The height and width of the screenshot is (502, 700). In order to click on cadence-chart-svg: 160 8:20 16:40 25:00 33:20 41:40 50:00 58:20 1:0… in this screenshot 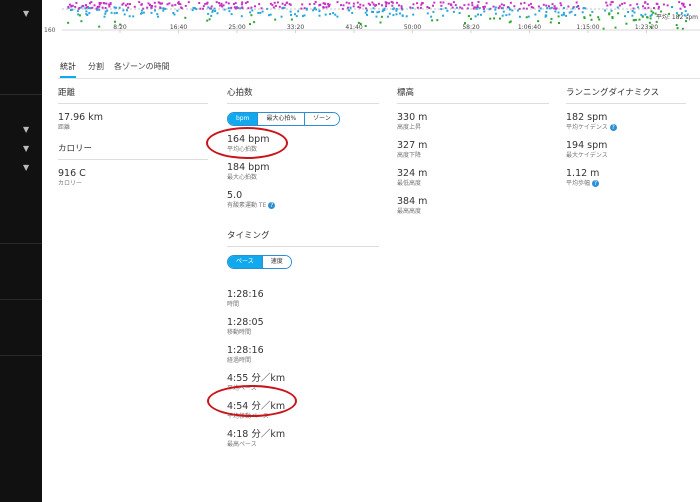, I will do `click(371, 23)`.